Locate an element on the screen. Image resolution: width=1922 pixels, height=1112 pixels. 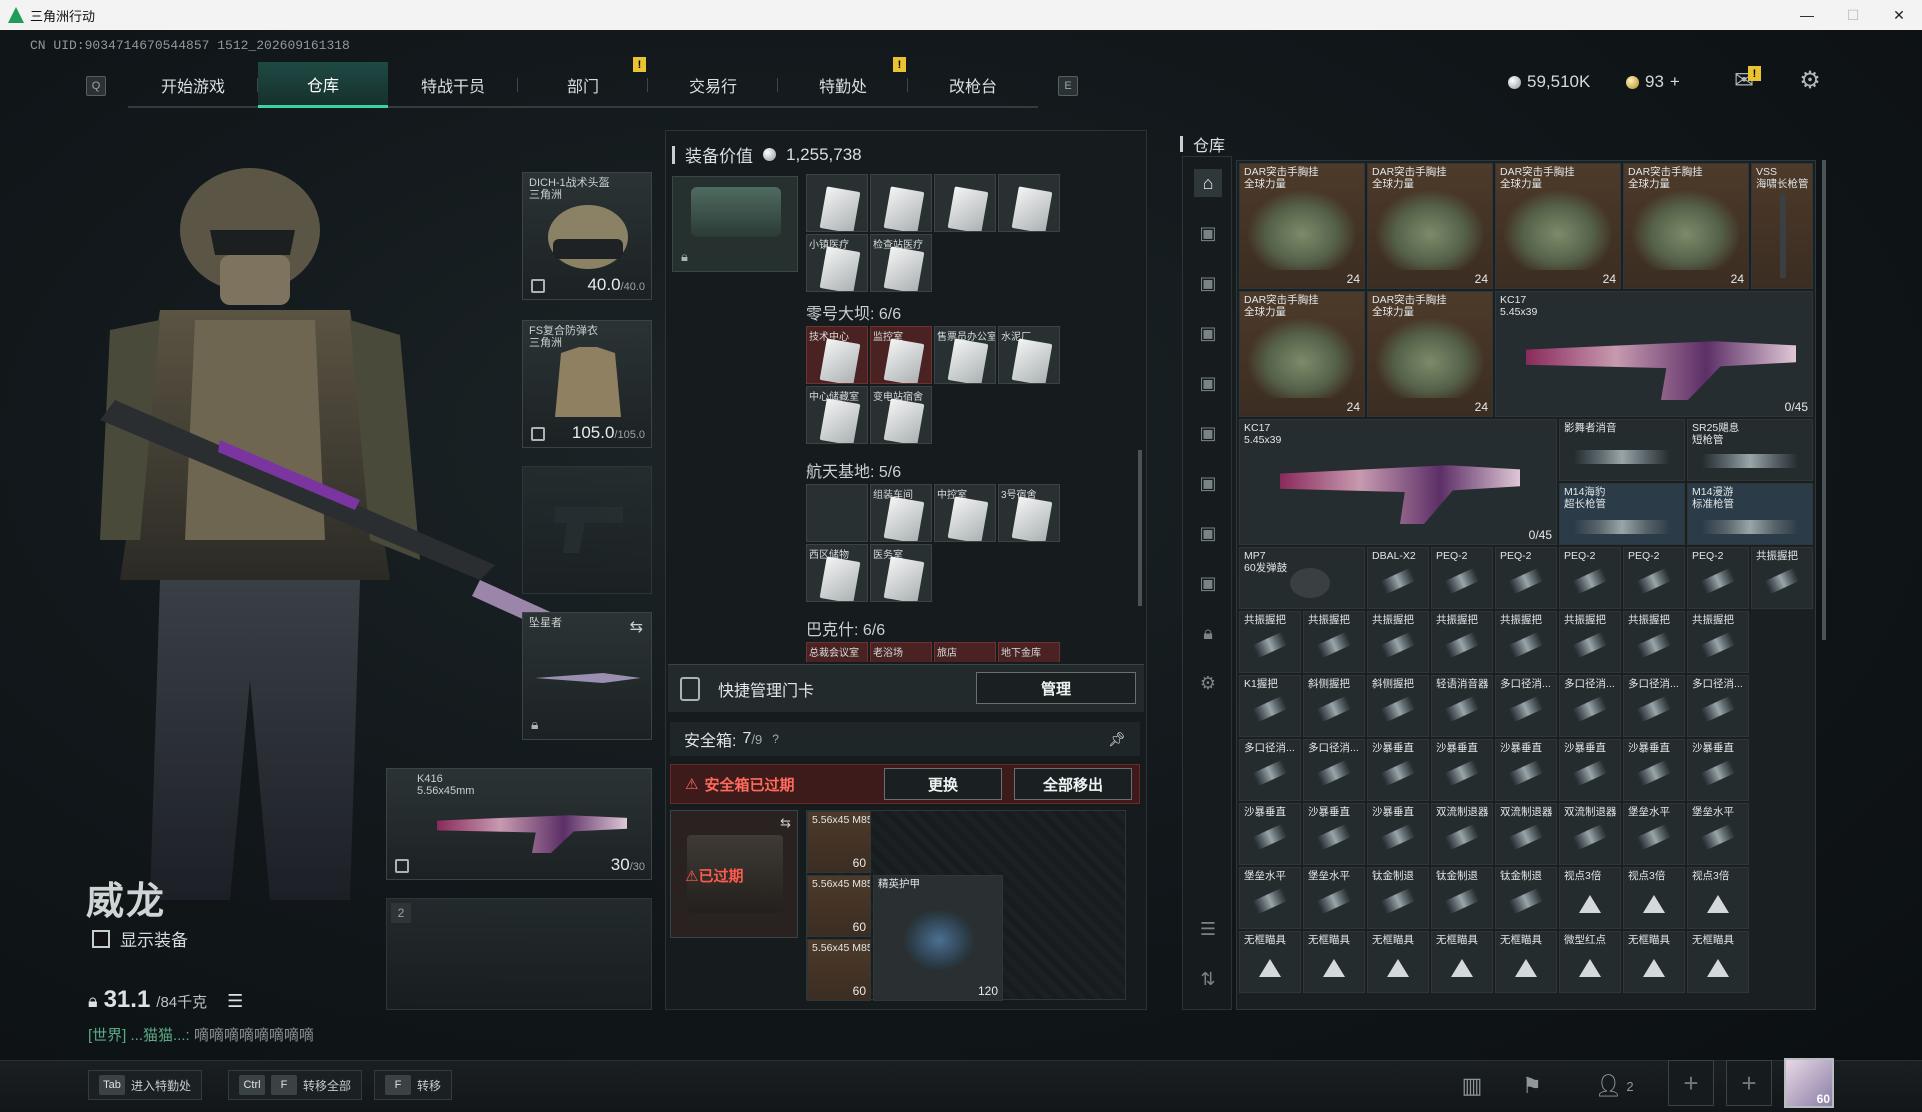
warehouse-page-7-icon: ▣ is located at coordinates (1208, 483).